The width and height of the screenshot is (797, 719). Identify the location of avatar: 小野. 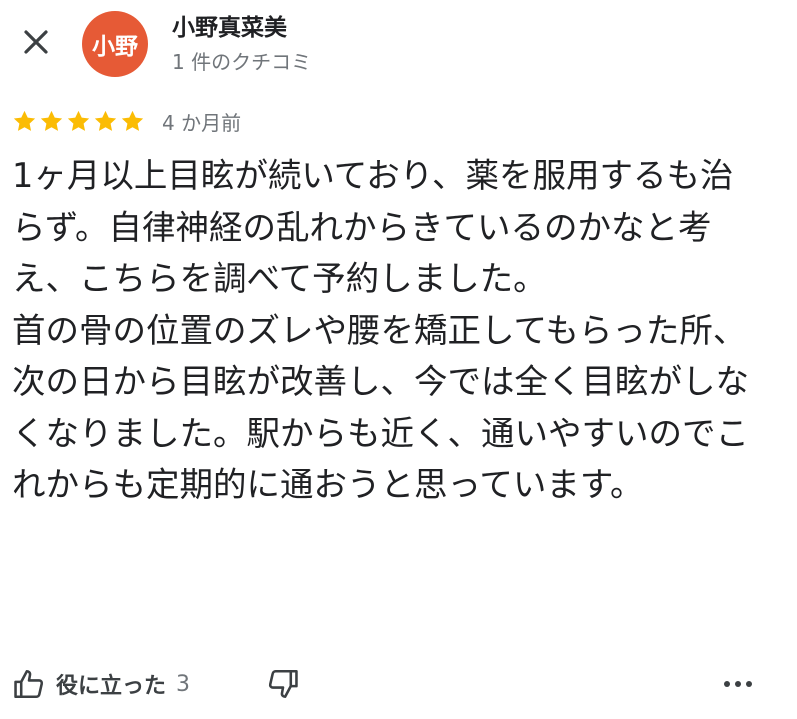
(115, 44).